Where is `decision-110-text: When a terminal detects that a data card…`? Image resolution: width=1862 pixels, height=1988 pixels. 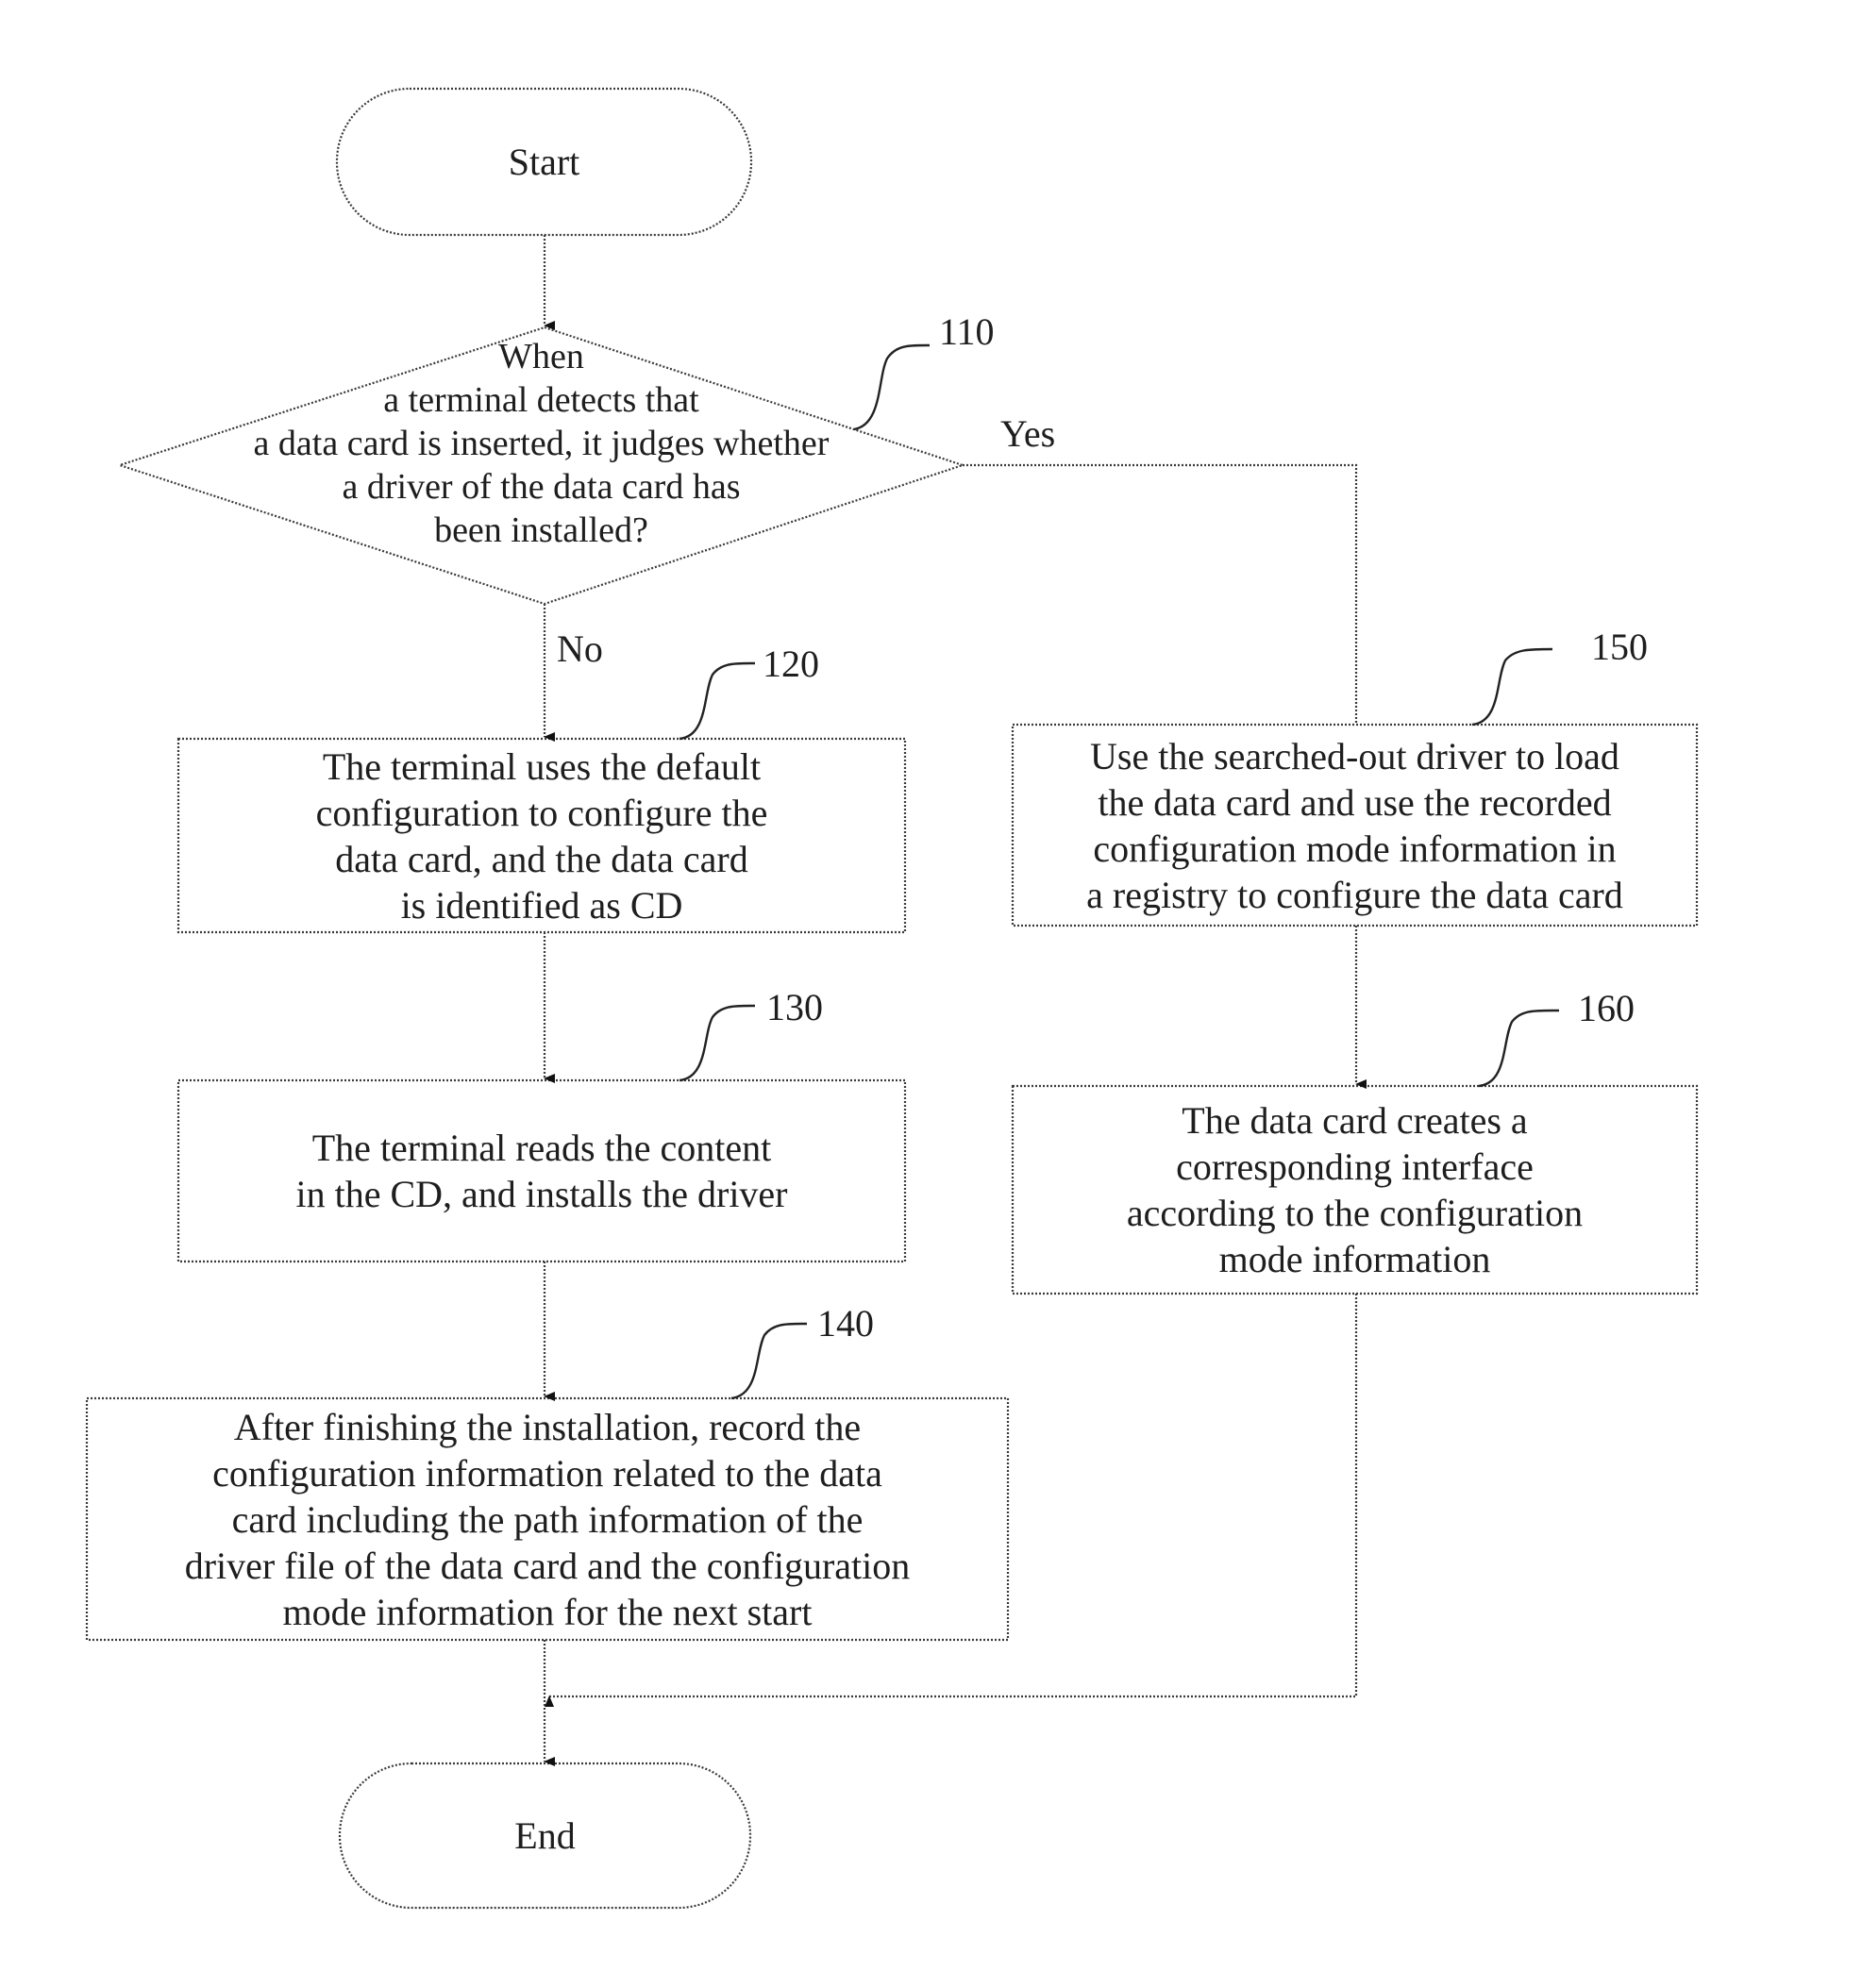 decision-110-text: When a terminal detects that a data card… is located at coordinates (541, 443).